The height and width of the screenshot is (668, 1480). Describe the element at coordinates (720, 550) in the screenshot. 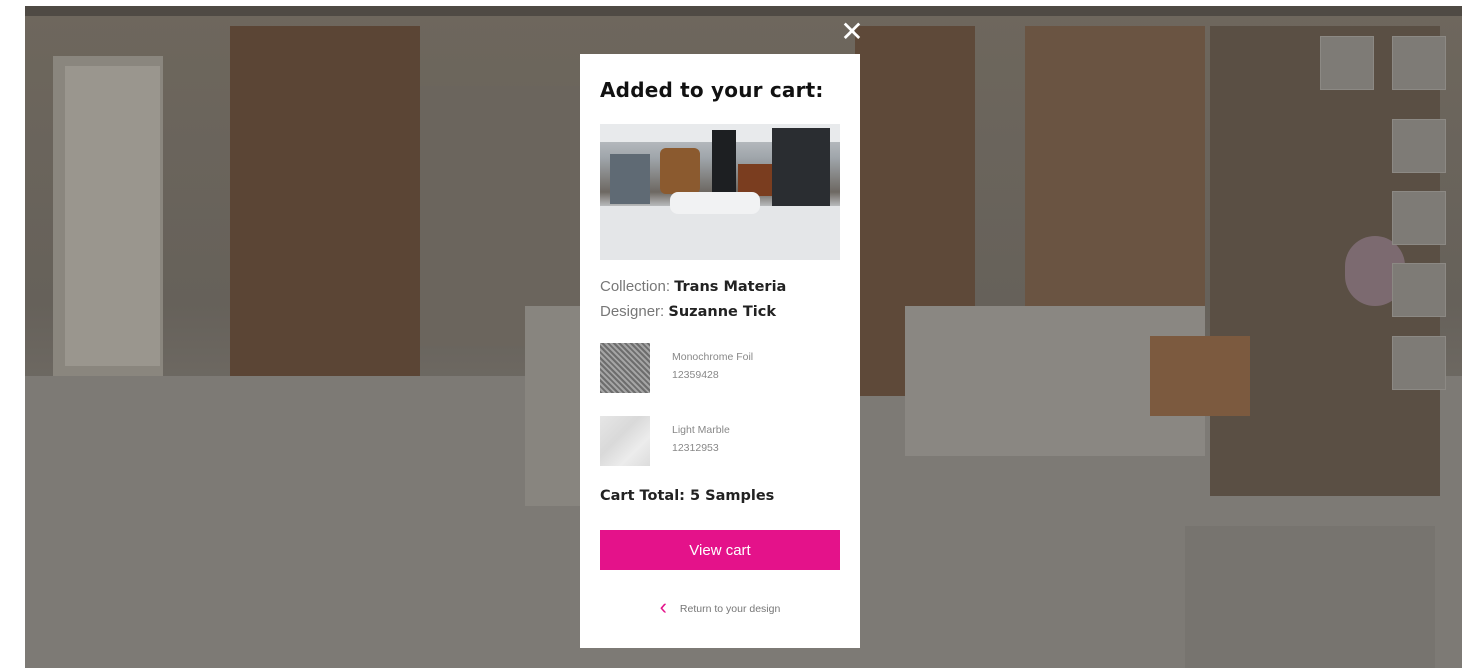

I see `view-cart-button: View cart` at that location.